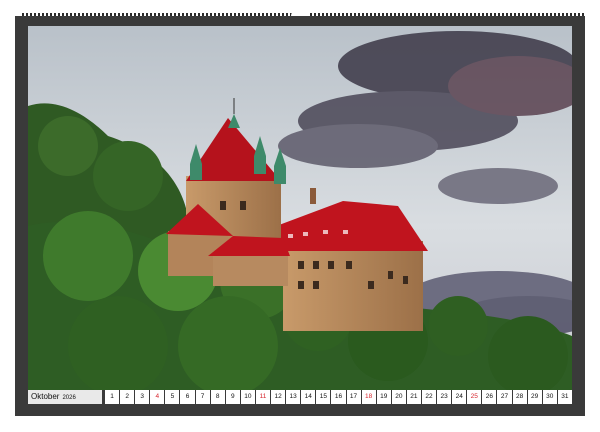  What do you see at coordinates (308, 397) in the screenshot?
I see `day-cell: 14` at bounding box center [308, 397].